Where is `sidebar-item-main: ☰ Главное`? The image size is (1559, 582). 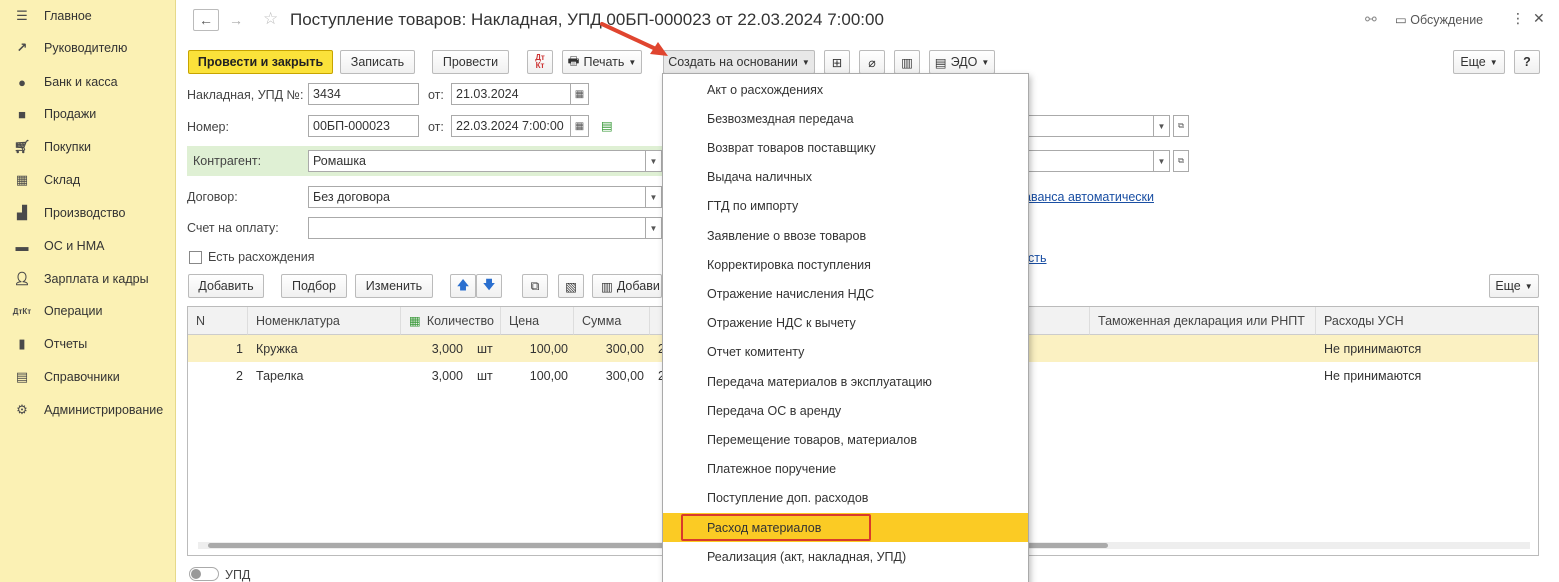 sidebar-item-main: ☰ Главное is located at coordinates (88, 16).